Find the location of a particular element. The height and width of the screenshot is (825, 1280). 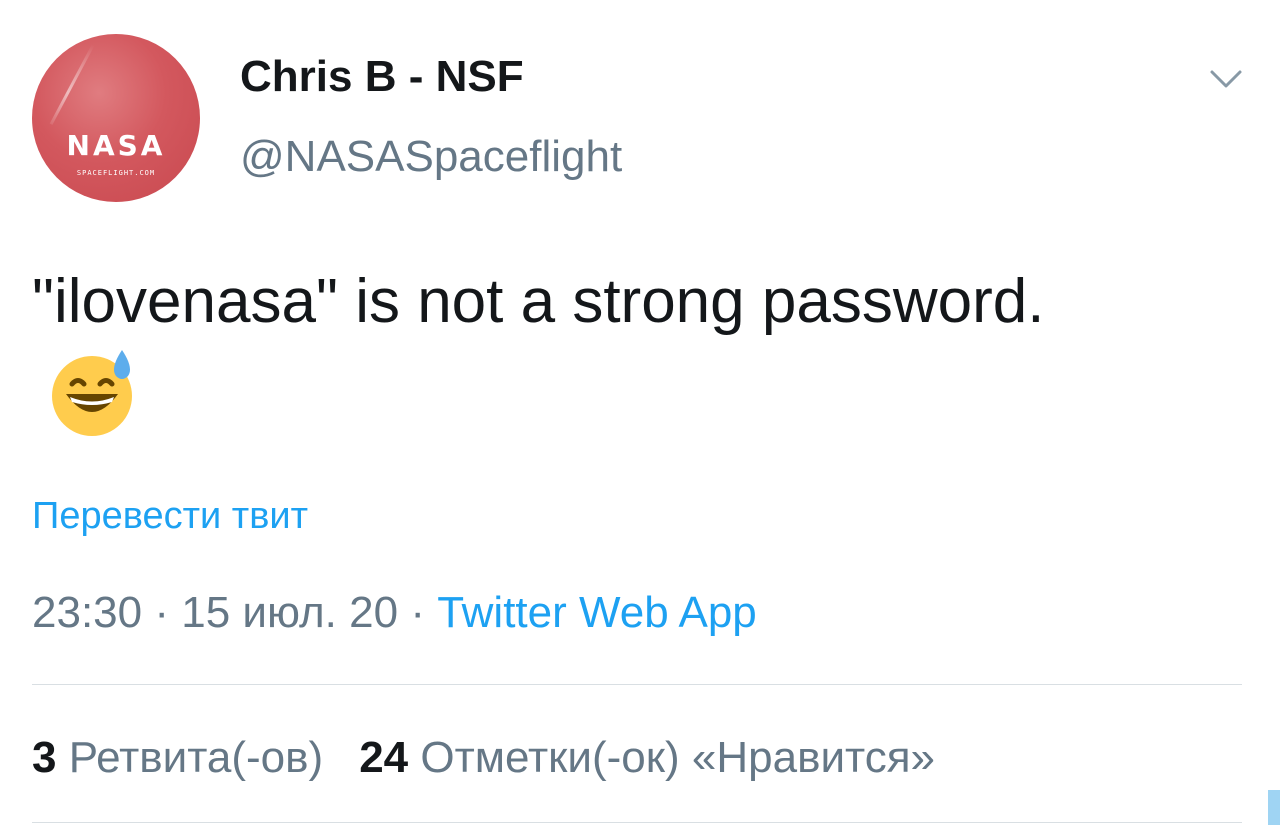

tweet-stats: 3 Ретвита(-ов) 24 Отметки(-ок) «Нравится» is located at coordinates (483, 758).